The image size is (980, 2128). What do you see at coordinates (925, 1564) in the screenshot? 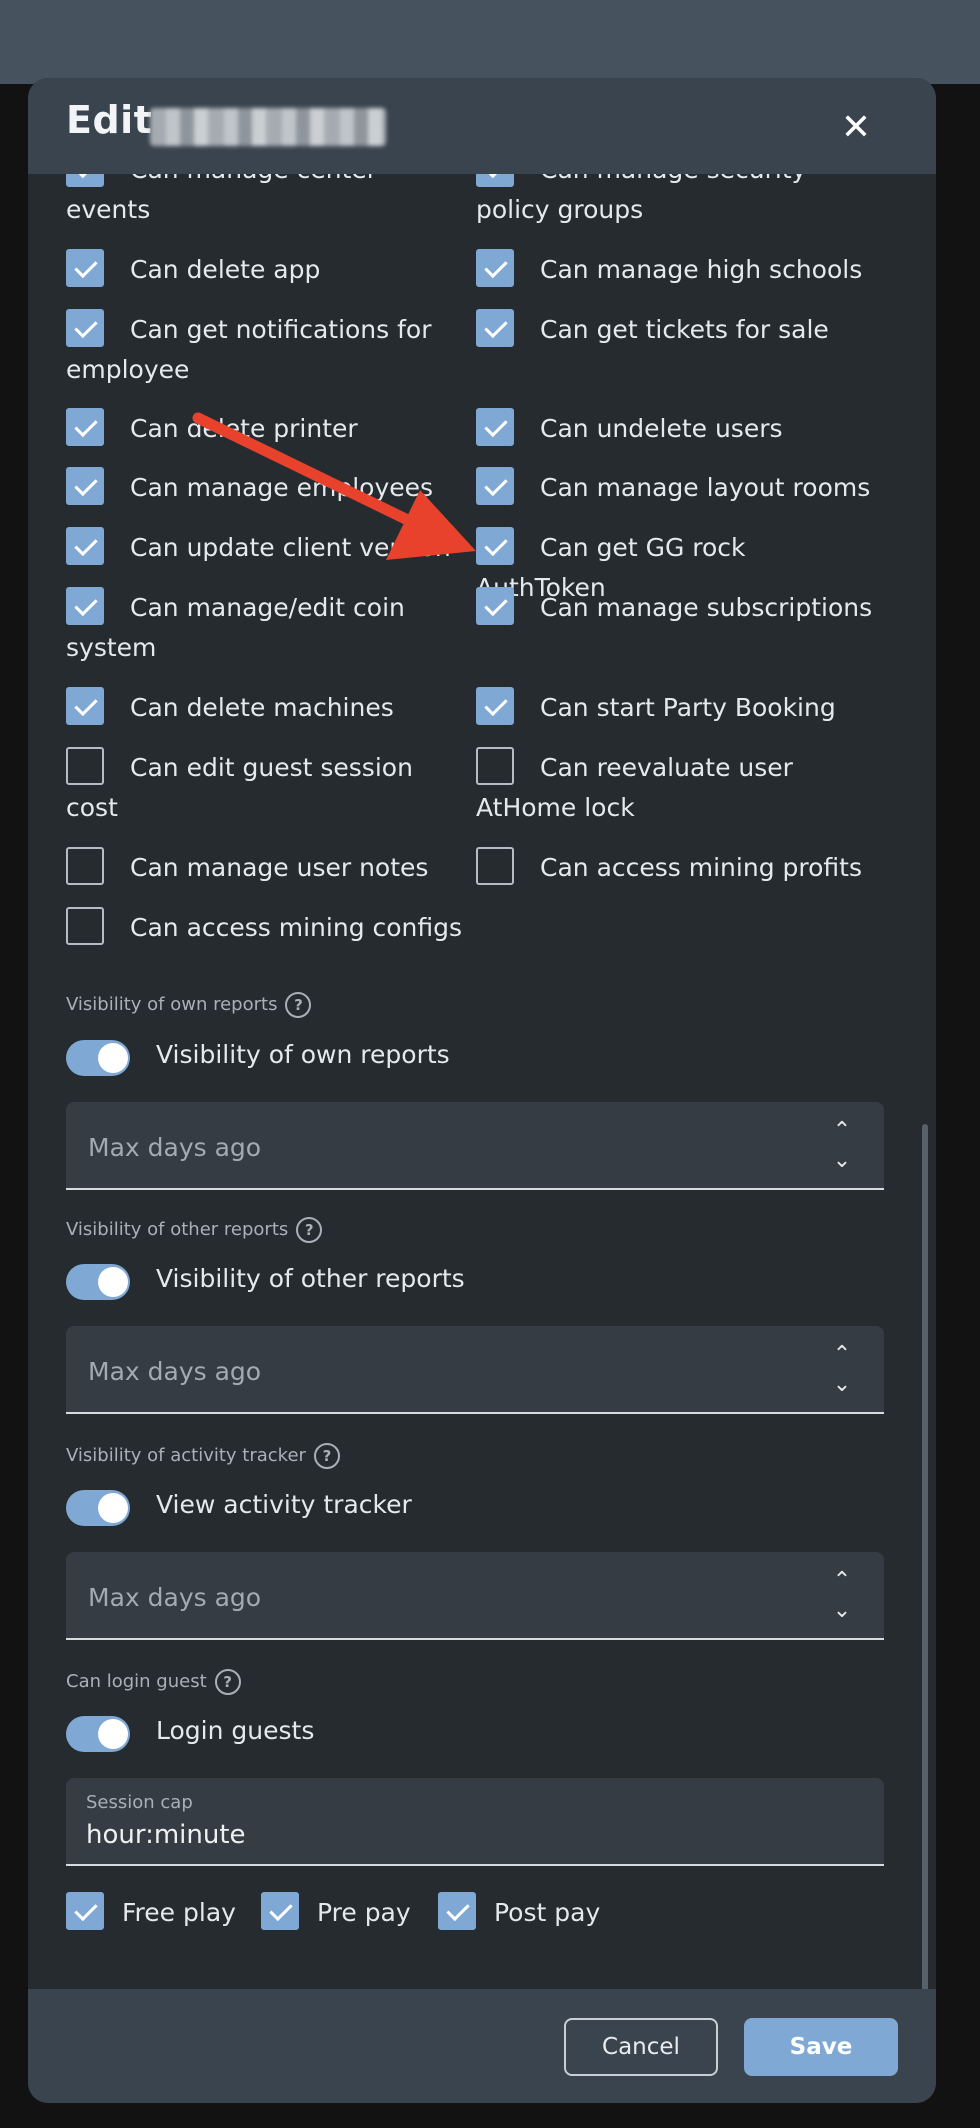
I see `scrollbar-thumb` at bounding box center [925, 1564].